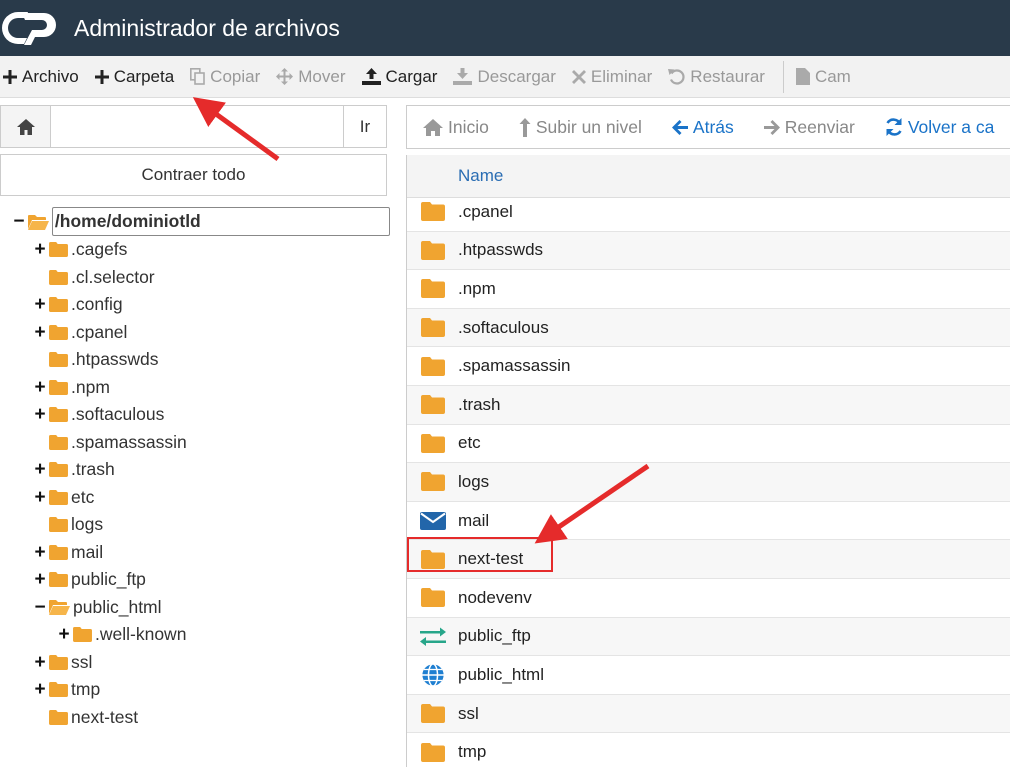  Describe the element at coordinates (829, 76) in the screenshot. I see `toolbar-cam-button: Cam` at that location.